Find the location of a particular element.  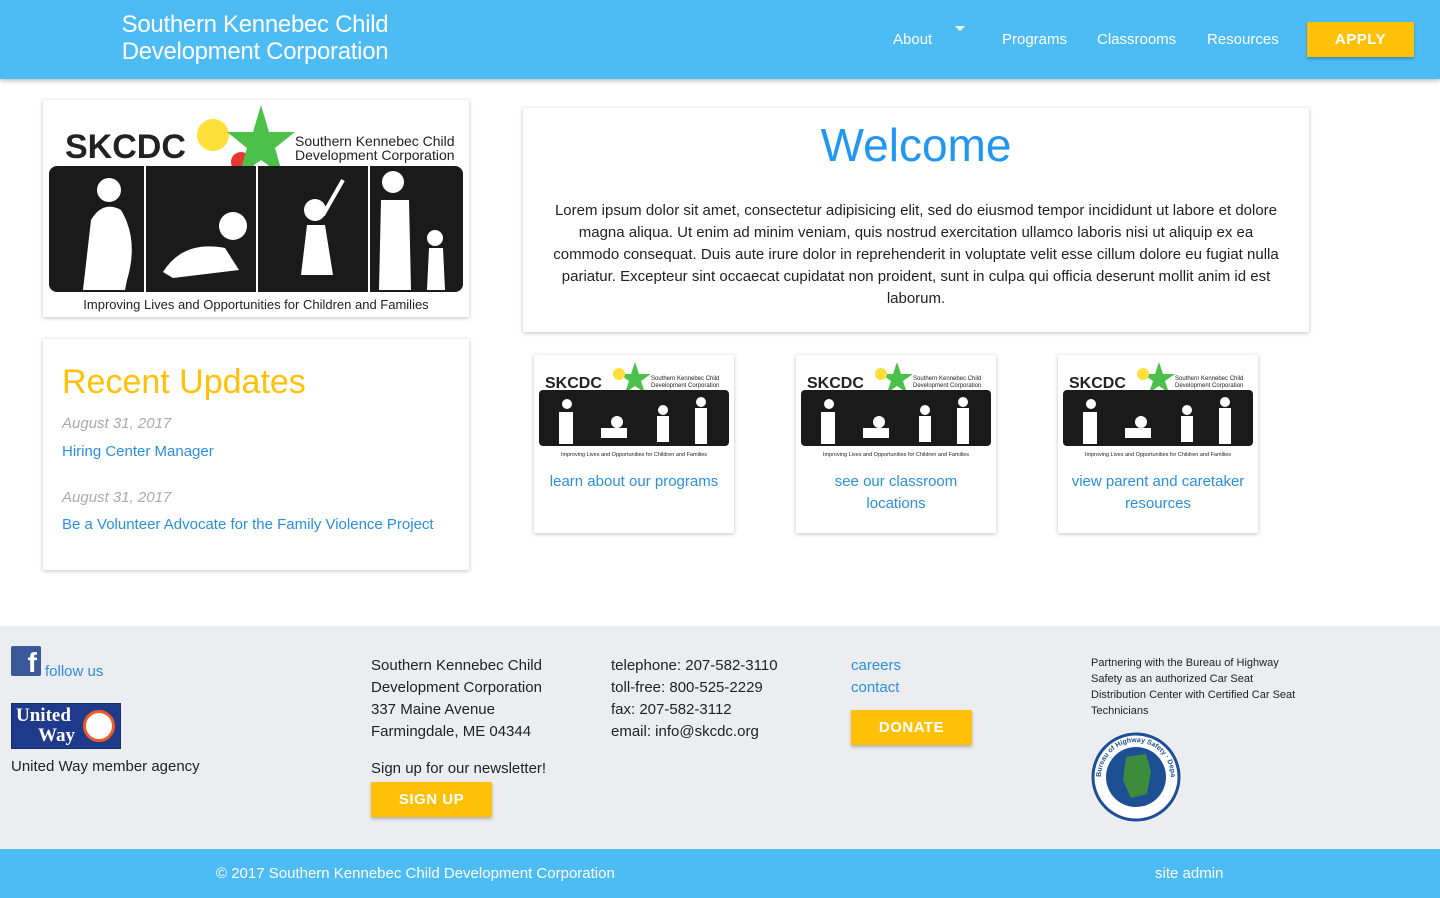

tile-label: view parent and caretaker resources is located at coordinates (1158, 493).